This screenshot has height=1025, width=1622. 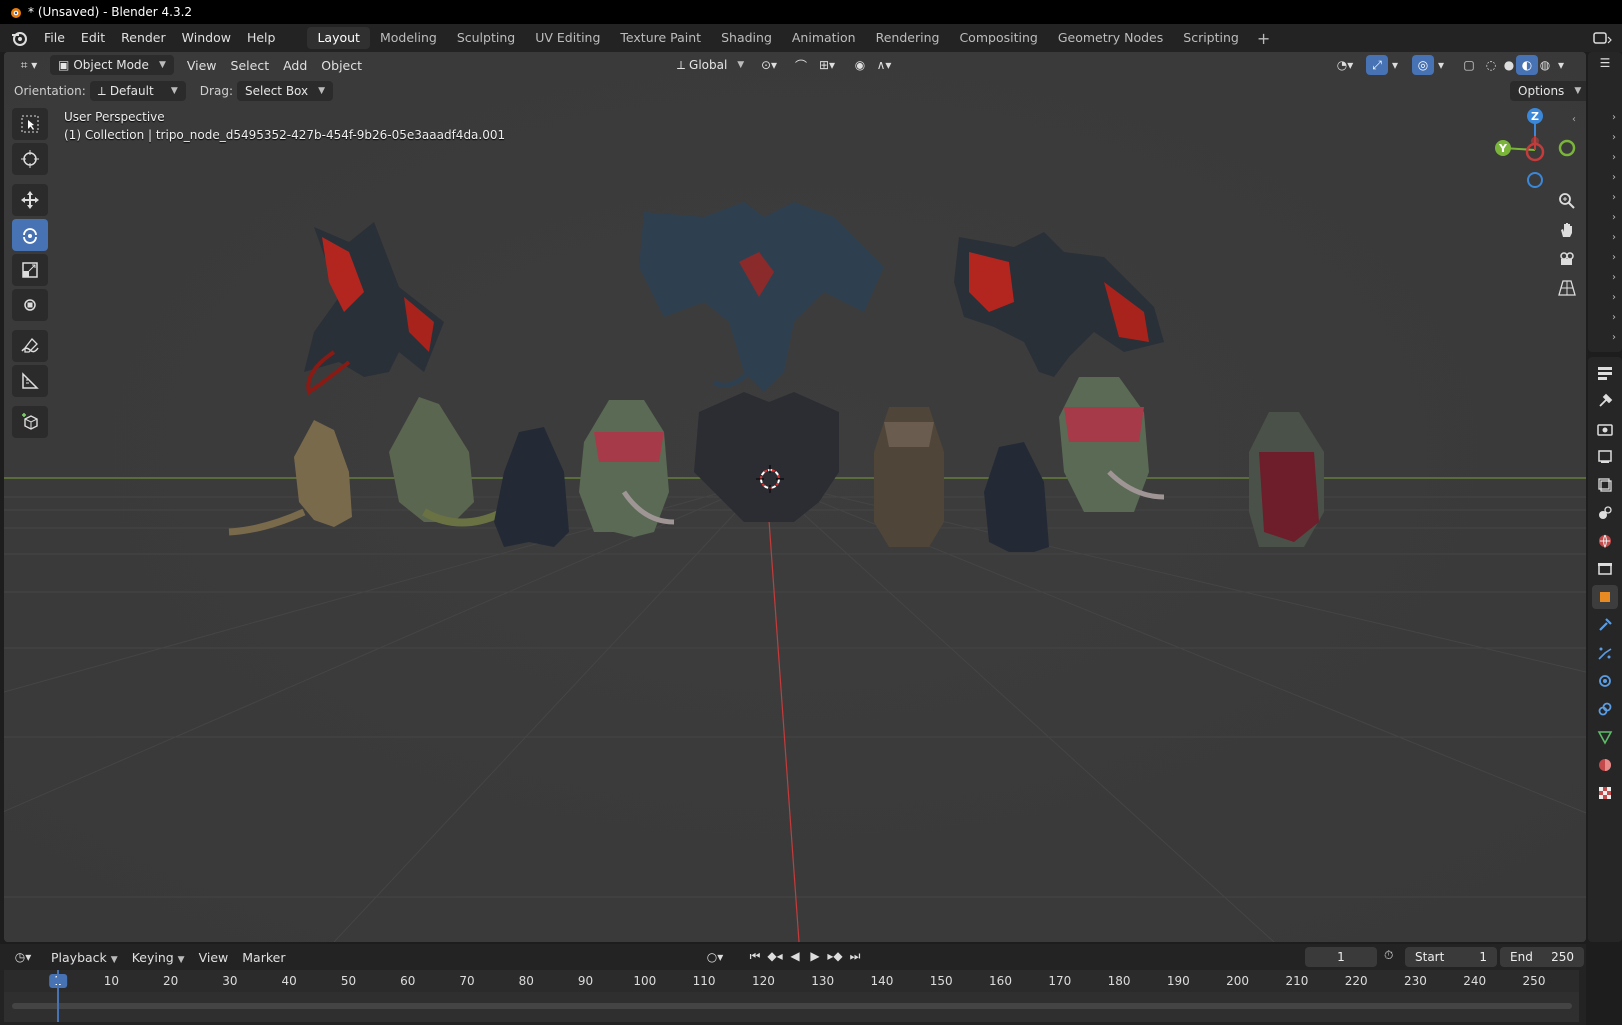 What do you see at coordinates (1345, 65) in the screenshot?
I see `visibility-filter-icon: ◔▾` at bounding box center [1345, 65].